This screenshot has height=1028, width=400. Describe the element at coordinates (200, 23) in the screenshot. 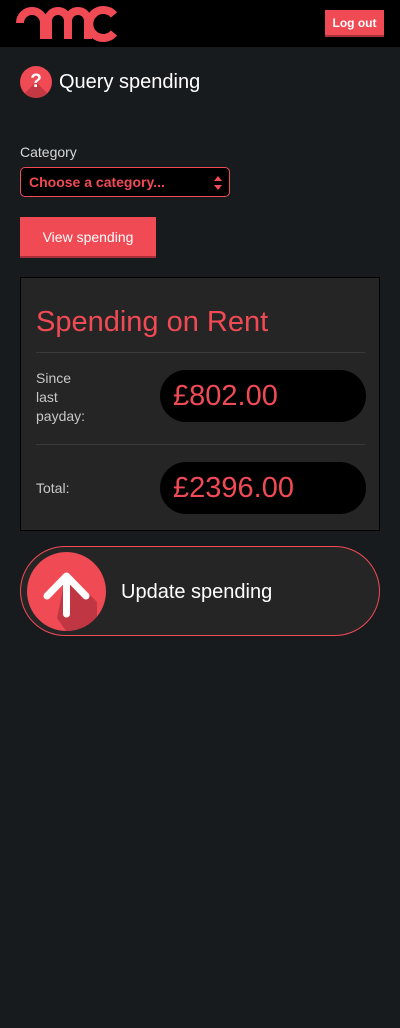

I see `top-bar: Log out` at that location.